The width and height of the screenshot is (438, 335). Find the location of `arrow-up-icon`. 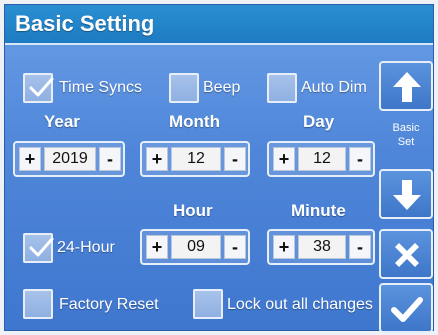

arrow-up-icon is located at coordinates (407, 87).